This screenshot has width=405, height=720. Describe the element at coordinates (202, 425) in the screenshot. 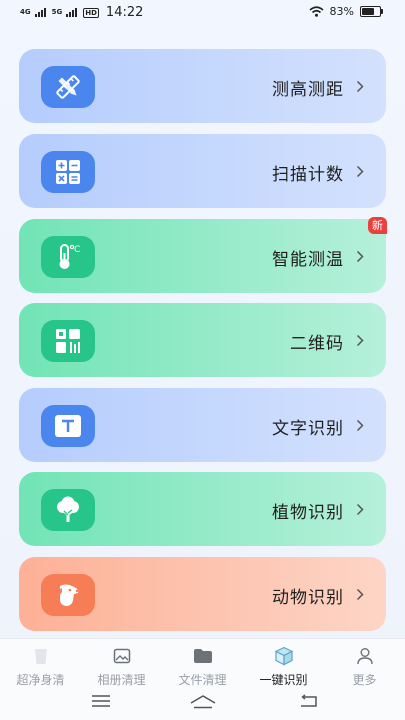

I see `tool-card-text-recognition: 文字识别` at that location.